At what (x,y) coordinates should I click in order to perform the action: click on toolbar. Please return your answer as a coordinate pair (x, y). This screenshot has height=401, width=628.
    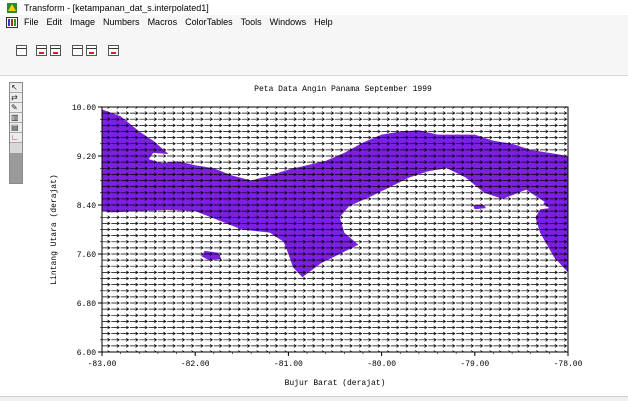
    Looking at the image, I should click on (314, 52).